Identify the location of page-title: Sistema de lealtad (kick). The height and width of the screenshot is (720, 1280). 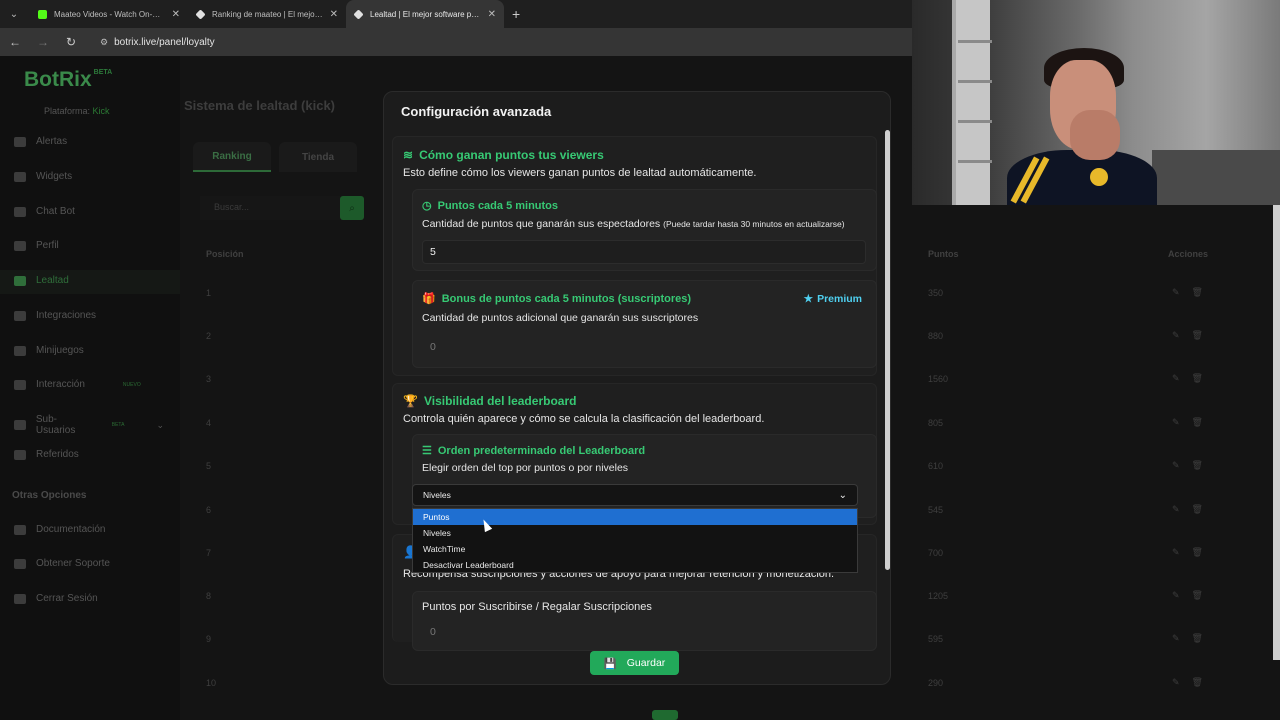
(260, 105).